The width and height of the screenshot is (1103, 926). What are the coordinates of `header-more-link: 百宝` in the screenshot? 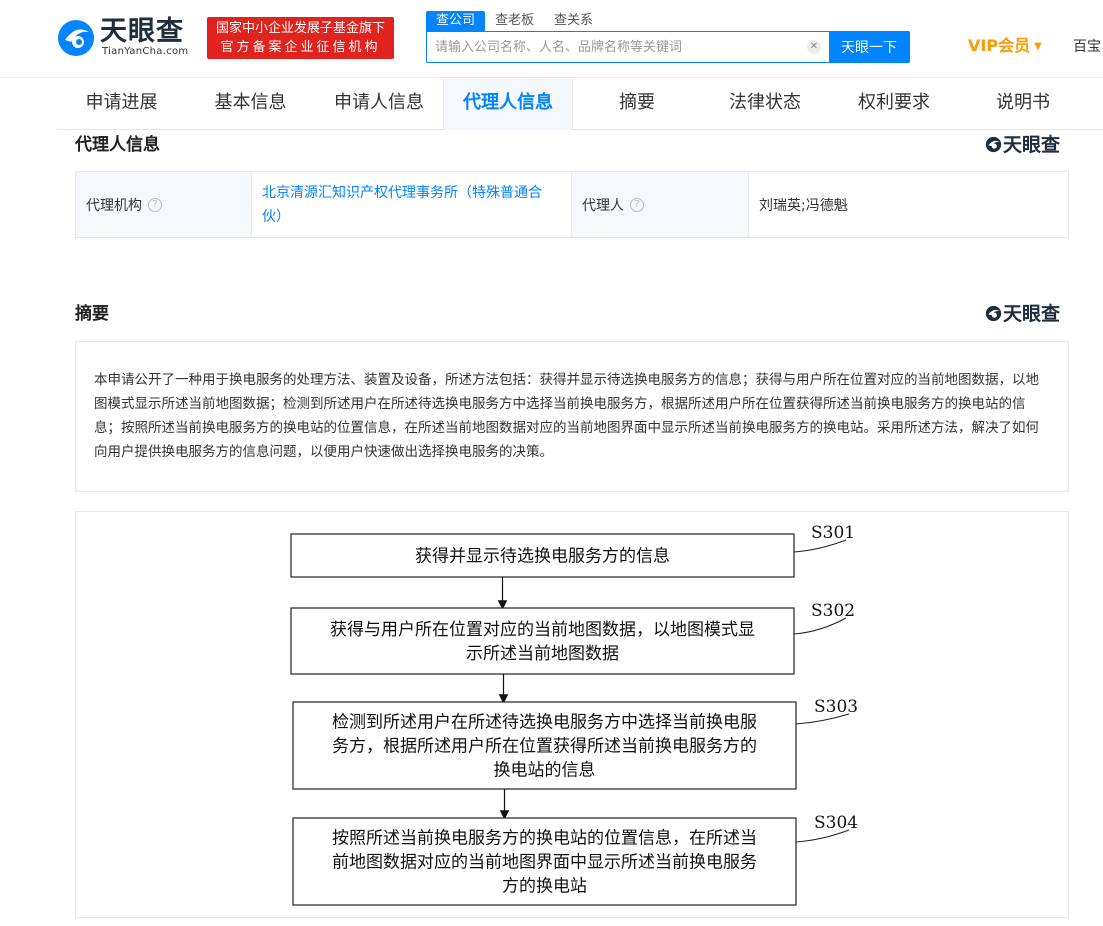 It's located at (1087, 47).